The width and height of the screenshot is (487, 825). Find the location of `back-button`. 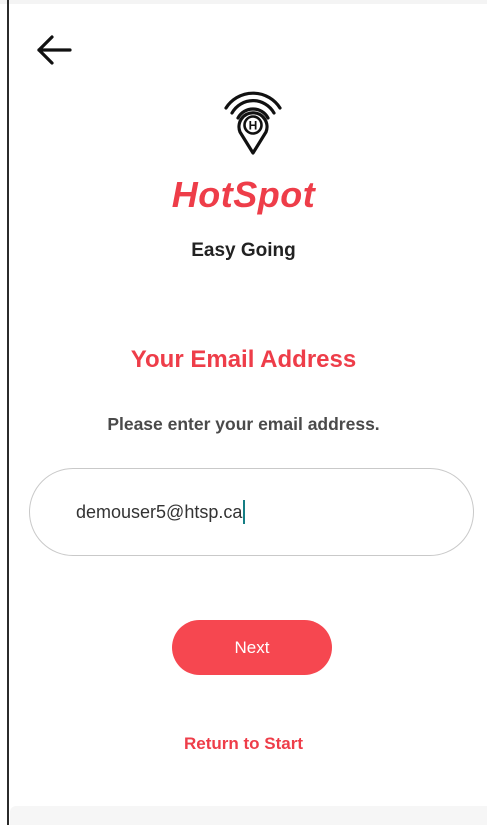

back-button is located at coordinates (54, 50).